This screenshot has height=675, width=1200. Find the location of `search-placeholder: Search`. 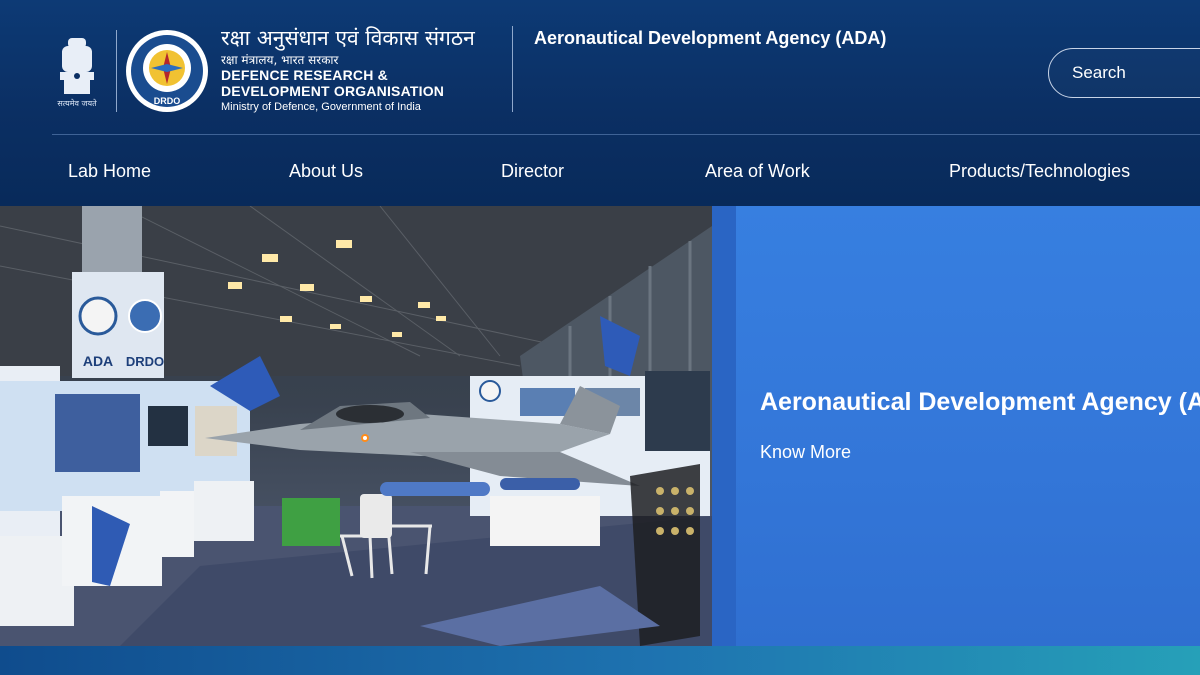

search-placeholder: Search is located at coordinates (1099, 72).